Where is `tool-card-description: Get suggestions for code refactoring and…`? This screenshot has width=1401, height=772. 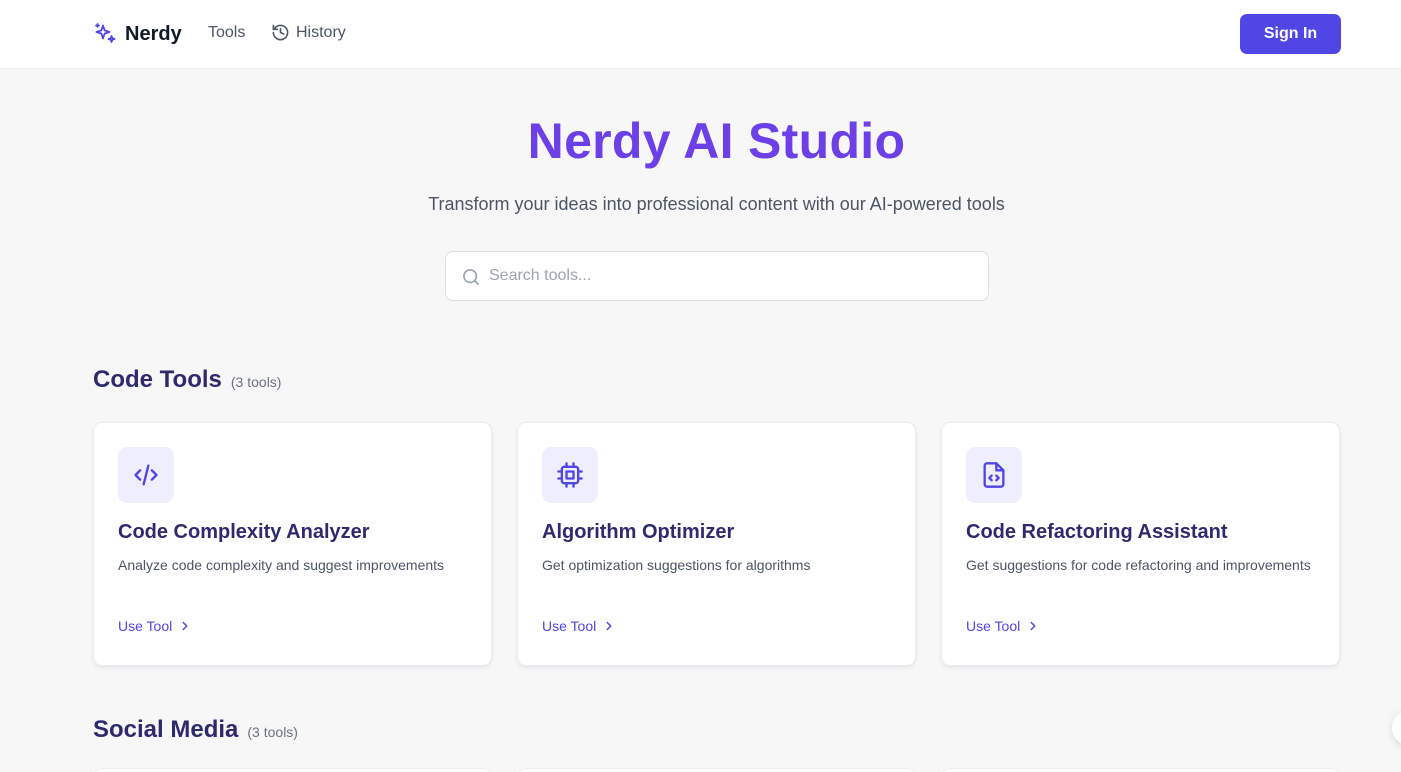
tool-card-description: Get suggestions for code refactoring and… is located at coordinates (1138, 565).